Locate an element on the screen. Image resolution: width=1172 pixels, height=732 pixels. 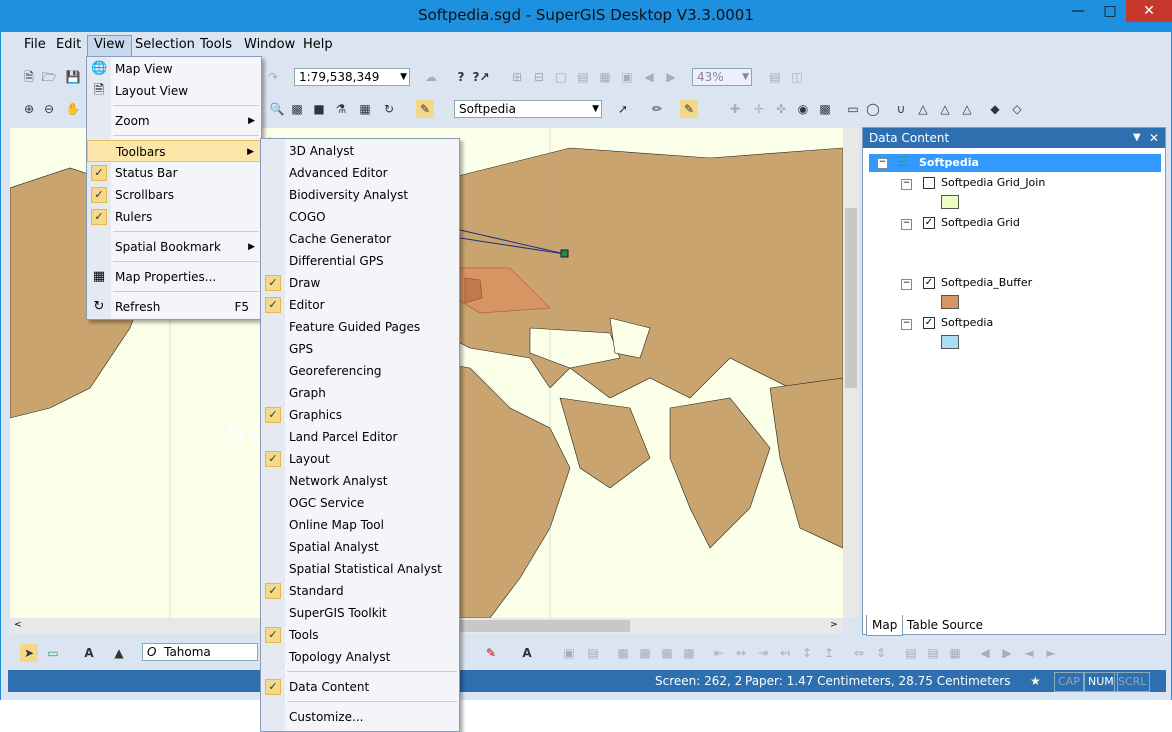
measure-icon: ■ is located at coordinates (319, 109).